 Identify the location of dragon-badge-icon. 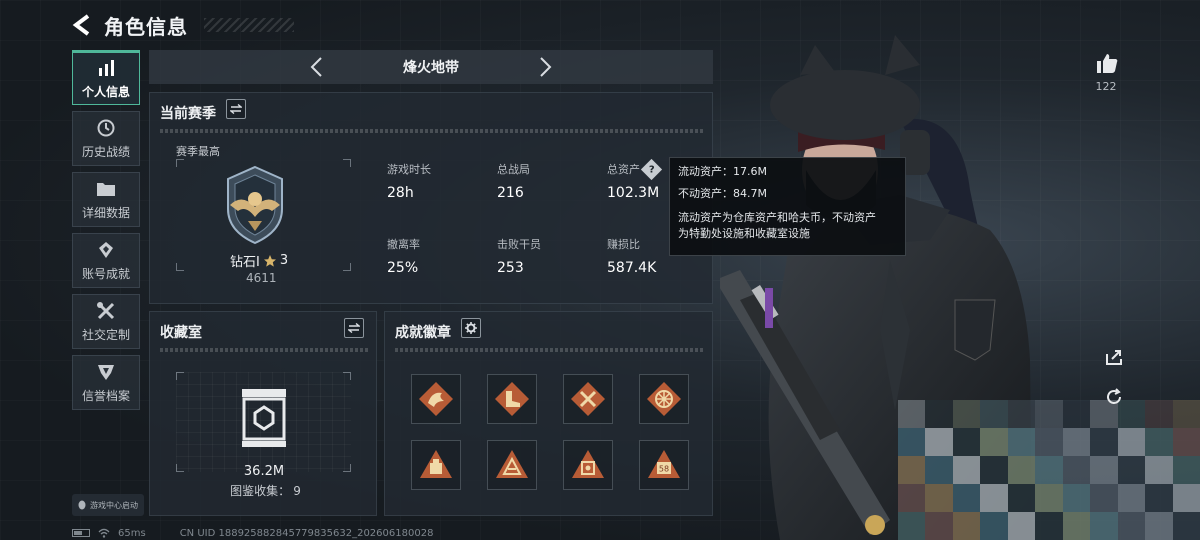
(436, 399).